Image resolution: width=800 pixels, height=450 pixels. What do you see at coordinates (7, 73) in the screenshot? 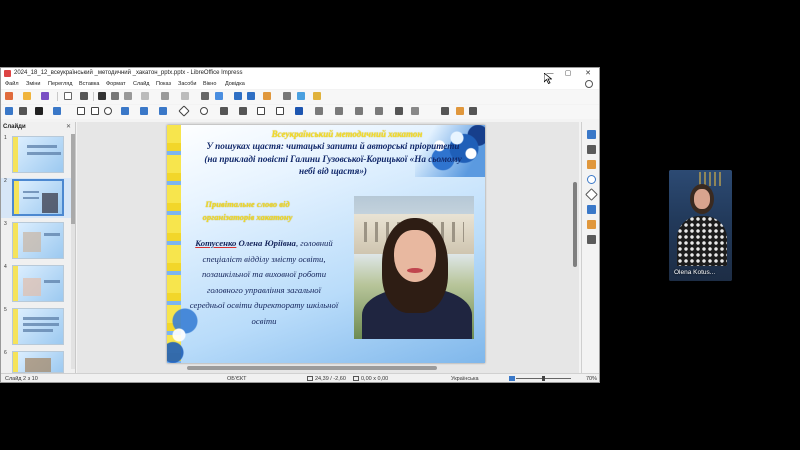
I see `impress-app-icon` at bounding box center [7, 73].